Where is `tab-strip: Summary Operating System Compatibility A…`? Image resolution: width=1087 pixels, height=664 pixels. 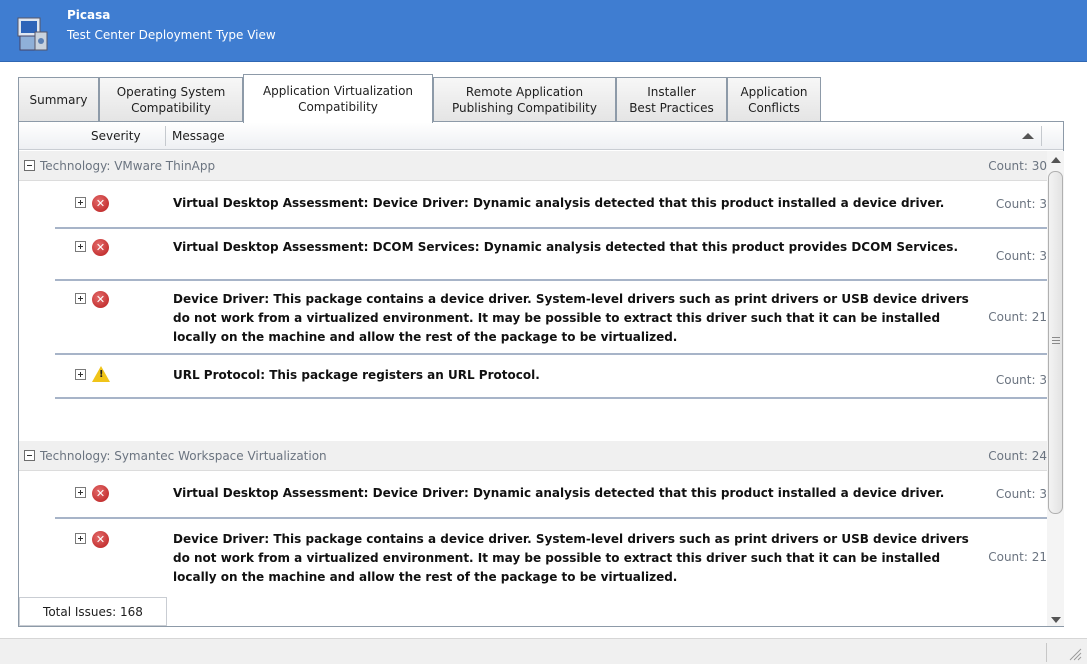 tab-strip: Summary Operating System Compatibility A… is located at coordinates (541, 98).